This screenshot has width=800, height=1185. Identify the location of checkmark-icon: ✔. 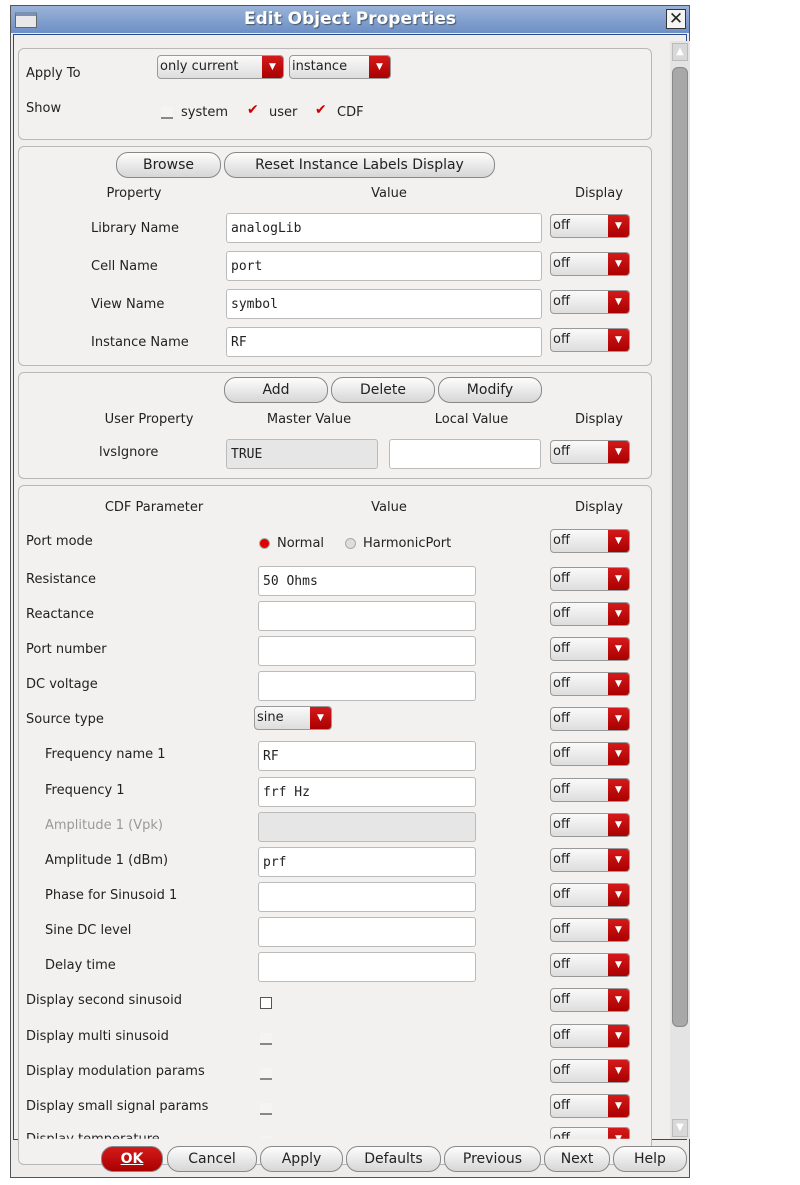
(321, 110).